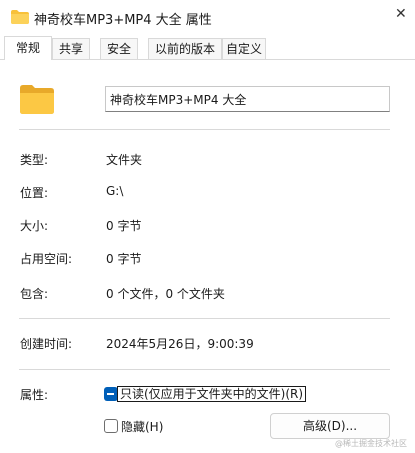 The width and height of the screenshot is (415, 453). I want to click on attributes-label: 属性:, so click(34, 395).